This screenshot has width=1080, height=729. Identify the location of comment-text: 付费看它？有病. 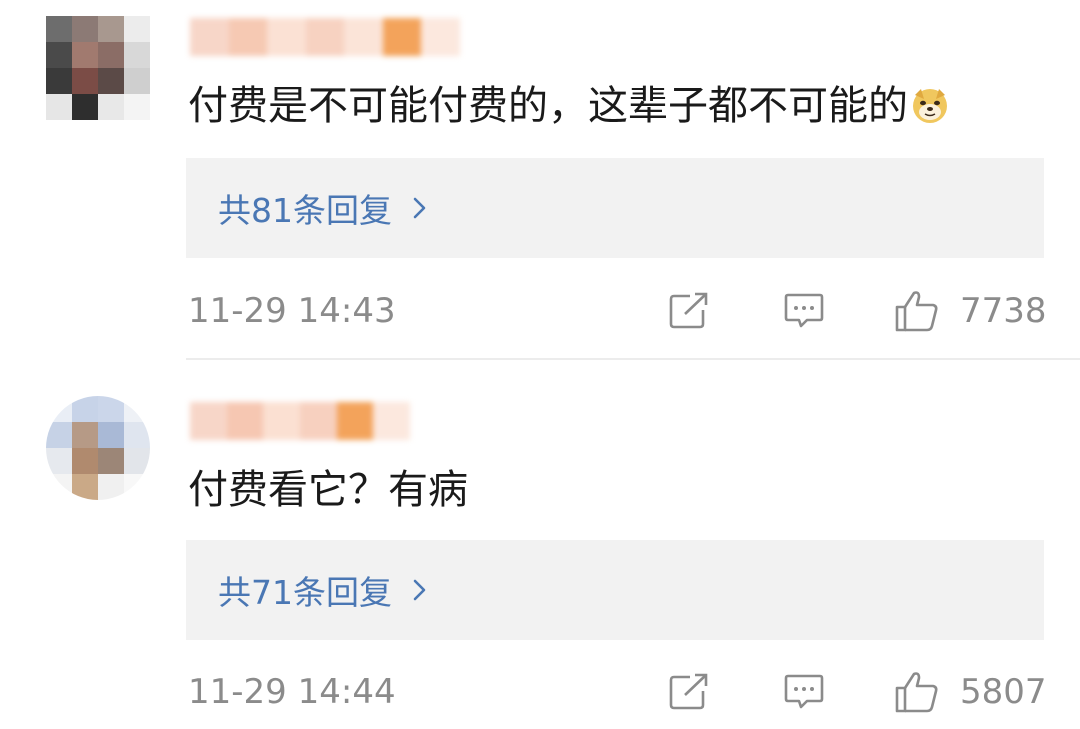
(328, 490).